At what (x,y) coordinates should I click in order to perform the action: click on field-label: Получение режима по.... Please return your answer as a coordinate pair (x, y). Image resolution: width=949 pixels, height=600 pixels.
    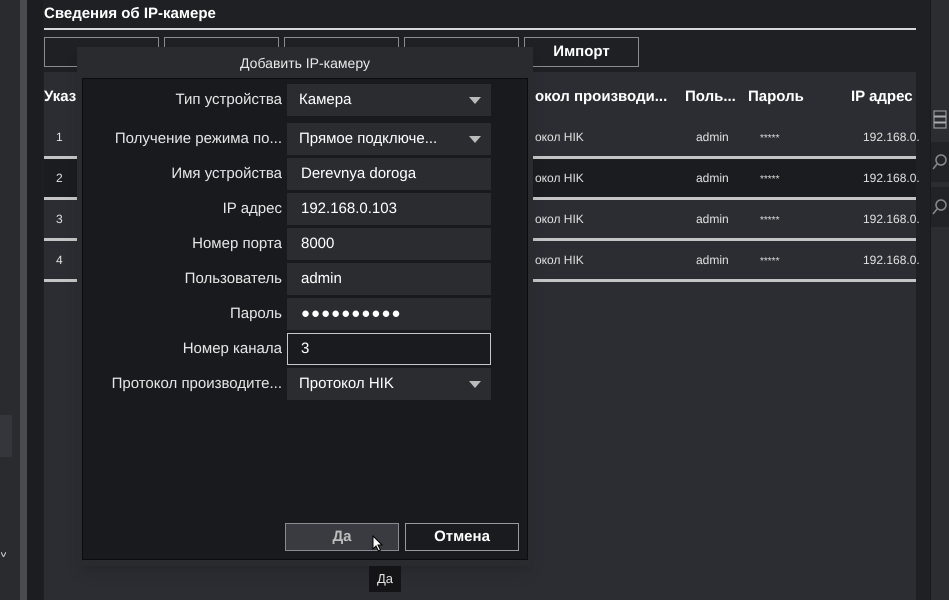
    Looking at the image, I should click on (198, 138).